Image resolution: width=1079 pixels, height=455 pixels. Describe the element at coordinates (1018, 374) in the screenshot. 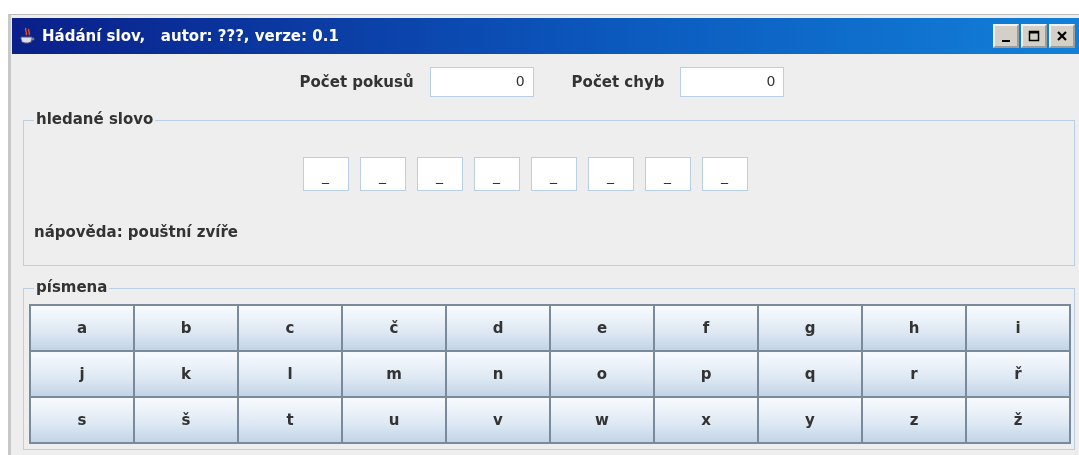

I see `letter-button: ř` at that location.